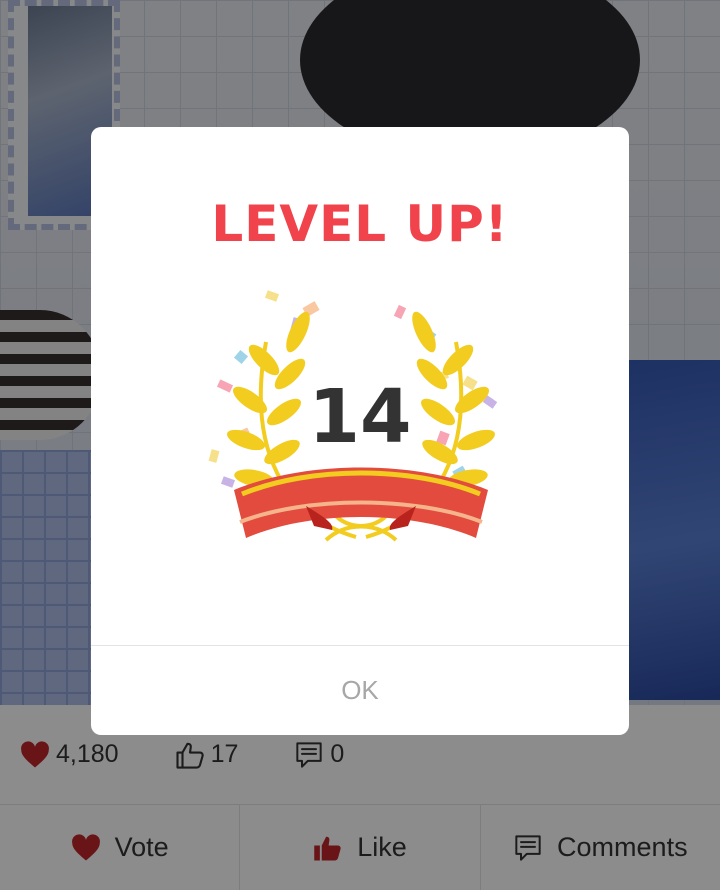 This screenshot has height=890, width=720. What do you see at coordinates (360, 417) in the screenshot?
I see `level-number: 14` at bounding box center [360, 417].